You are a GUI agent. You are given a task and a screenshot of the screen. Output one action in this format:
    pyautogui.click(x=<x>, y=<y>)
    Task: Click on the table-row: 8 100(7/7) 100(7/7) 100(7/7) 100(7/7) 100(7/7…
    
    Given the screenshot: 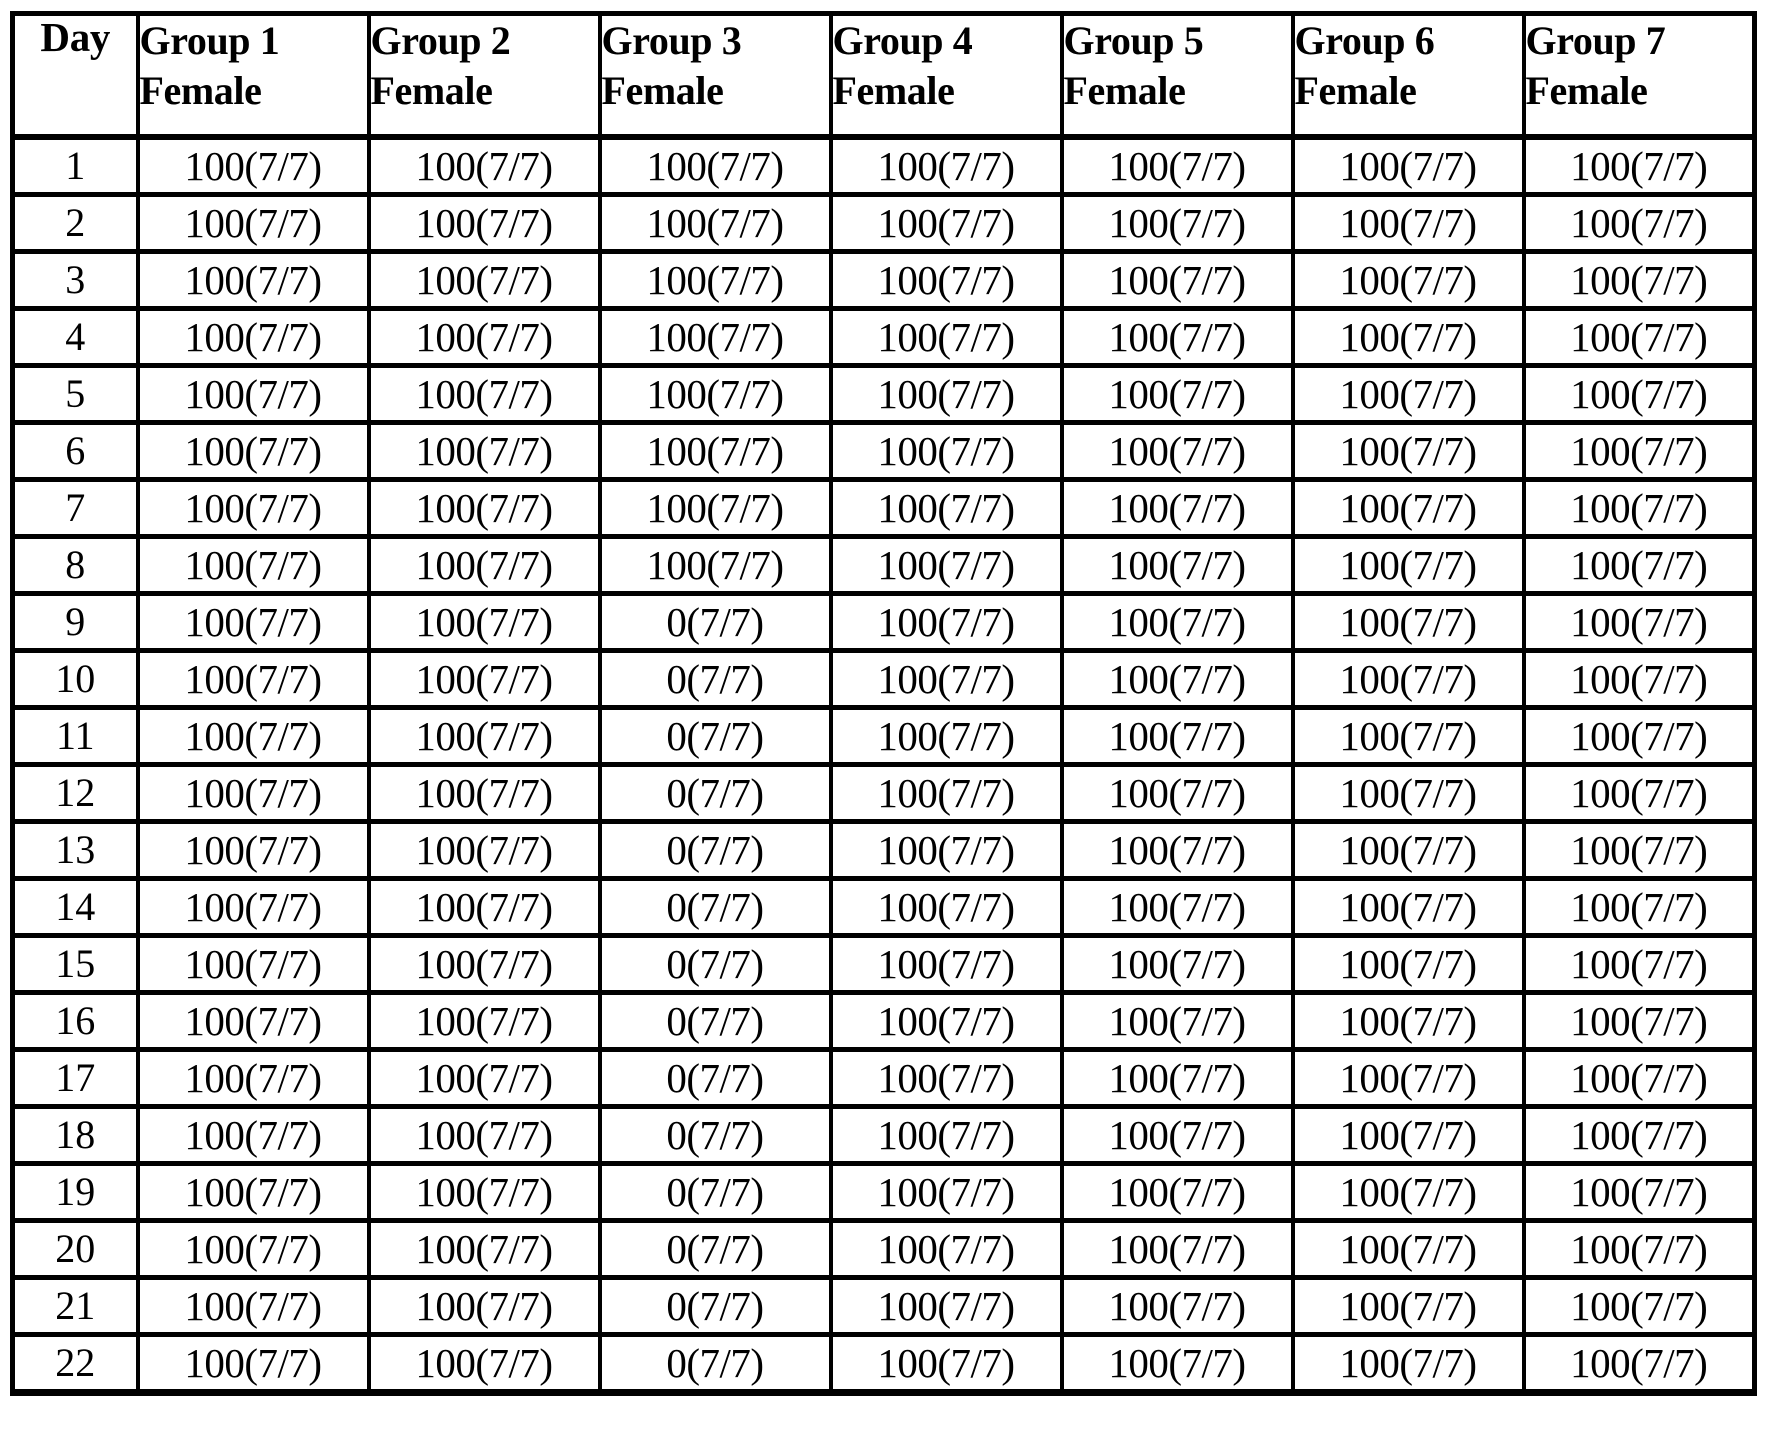 What is the action you would take?
    pyautogui.click(x=883, y=565)
    